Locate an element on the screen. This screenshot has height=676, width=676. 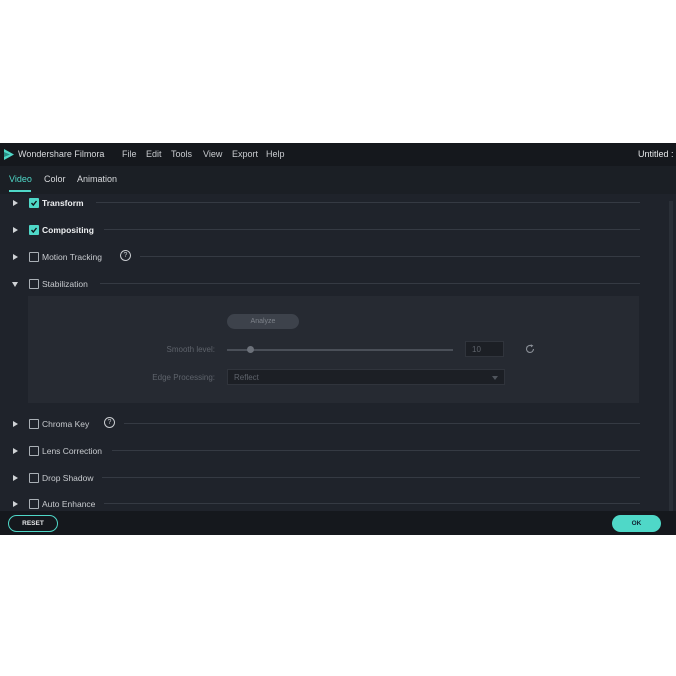
tab-video: Video is located at coordinates (20, 179).